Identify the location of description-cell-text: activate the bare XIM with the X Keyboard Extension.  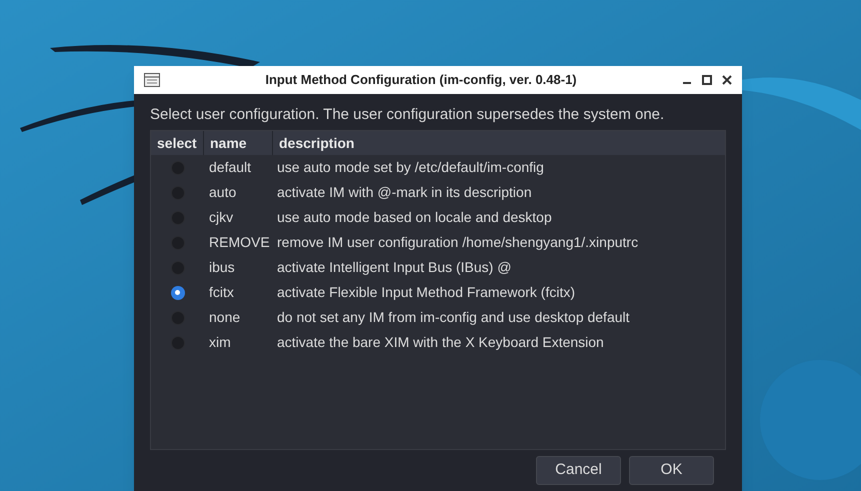
(440, 342).